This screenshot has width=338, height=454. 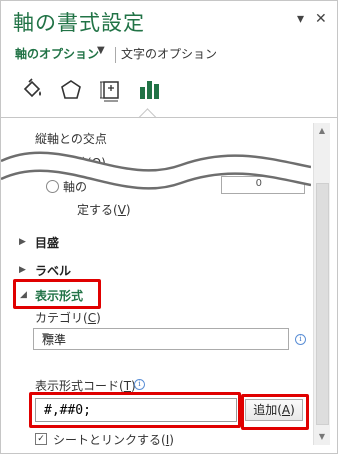 I want to click on axis-options-bar-icon, so click(x=150, y=90).